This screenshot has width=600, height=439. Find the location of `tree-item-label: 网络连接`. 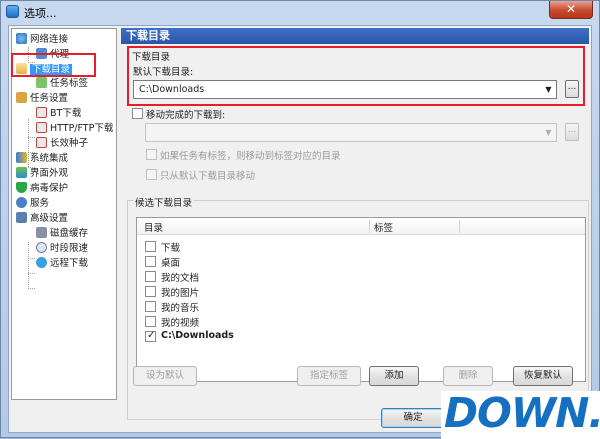

tree-item-label: 网络连接 is located at coordinates (49, 39).